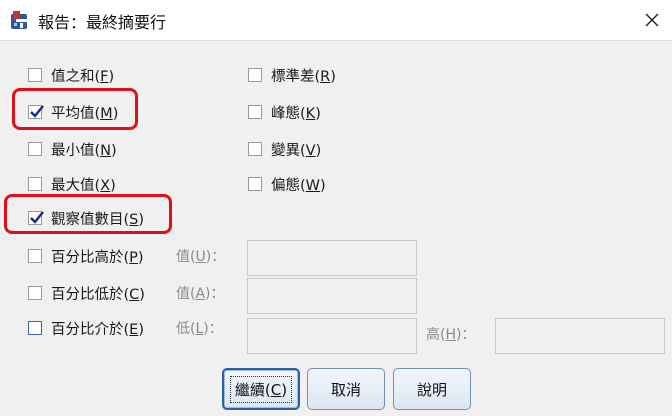 The width and height of the screenshot is (672, 416). I want to click on highlight-box-mean, so click(75, 109).